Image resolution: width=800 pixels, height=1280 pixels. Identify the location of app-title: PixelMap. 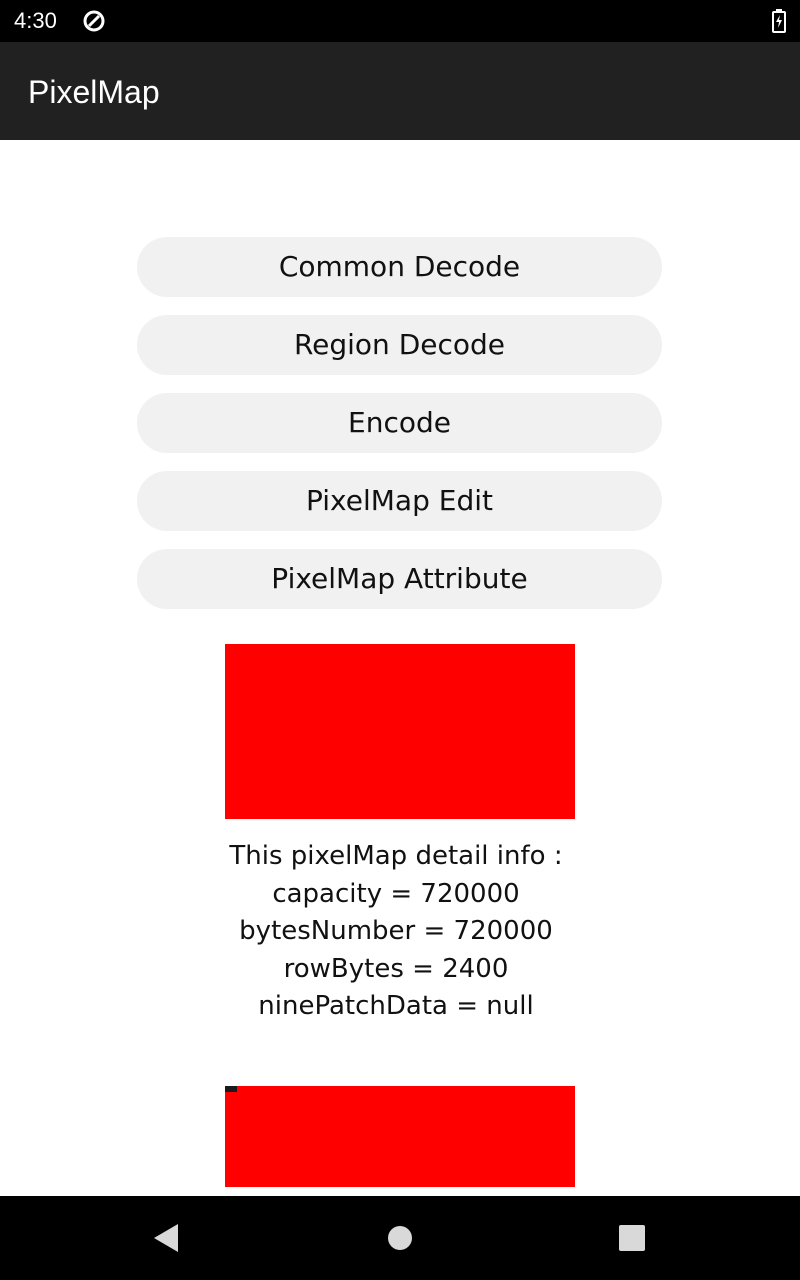
(94, 92).